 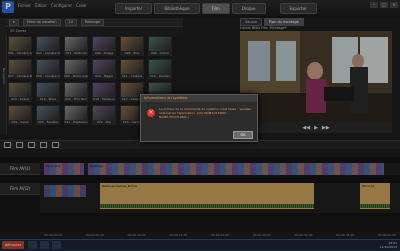 I want to click on ok-button: OK, so click(x=243, y=135).